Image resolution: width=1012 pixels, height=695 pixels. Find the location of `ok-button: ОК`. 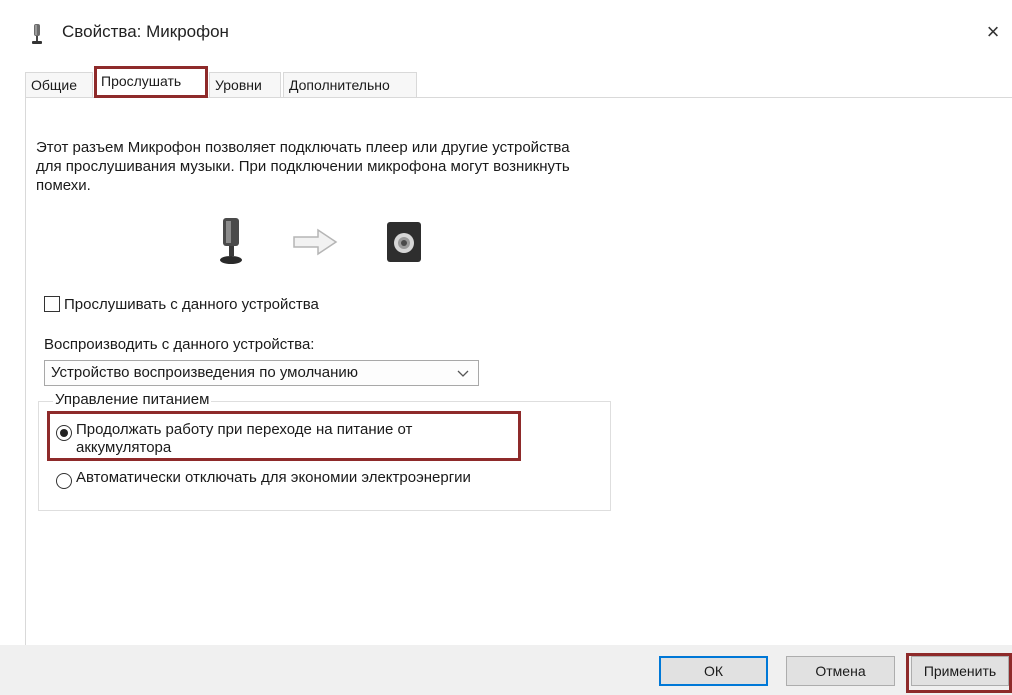

ok-button: ОК is located at coordinates (713, 671).